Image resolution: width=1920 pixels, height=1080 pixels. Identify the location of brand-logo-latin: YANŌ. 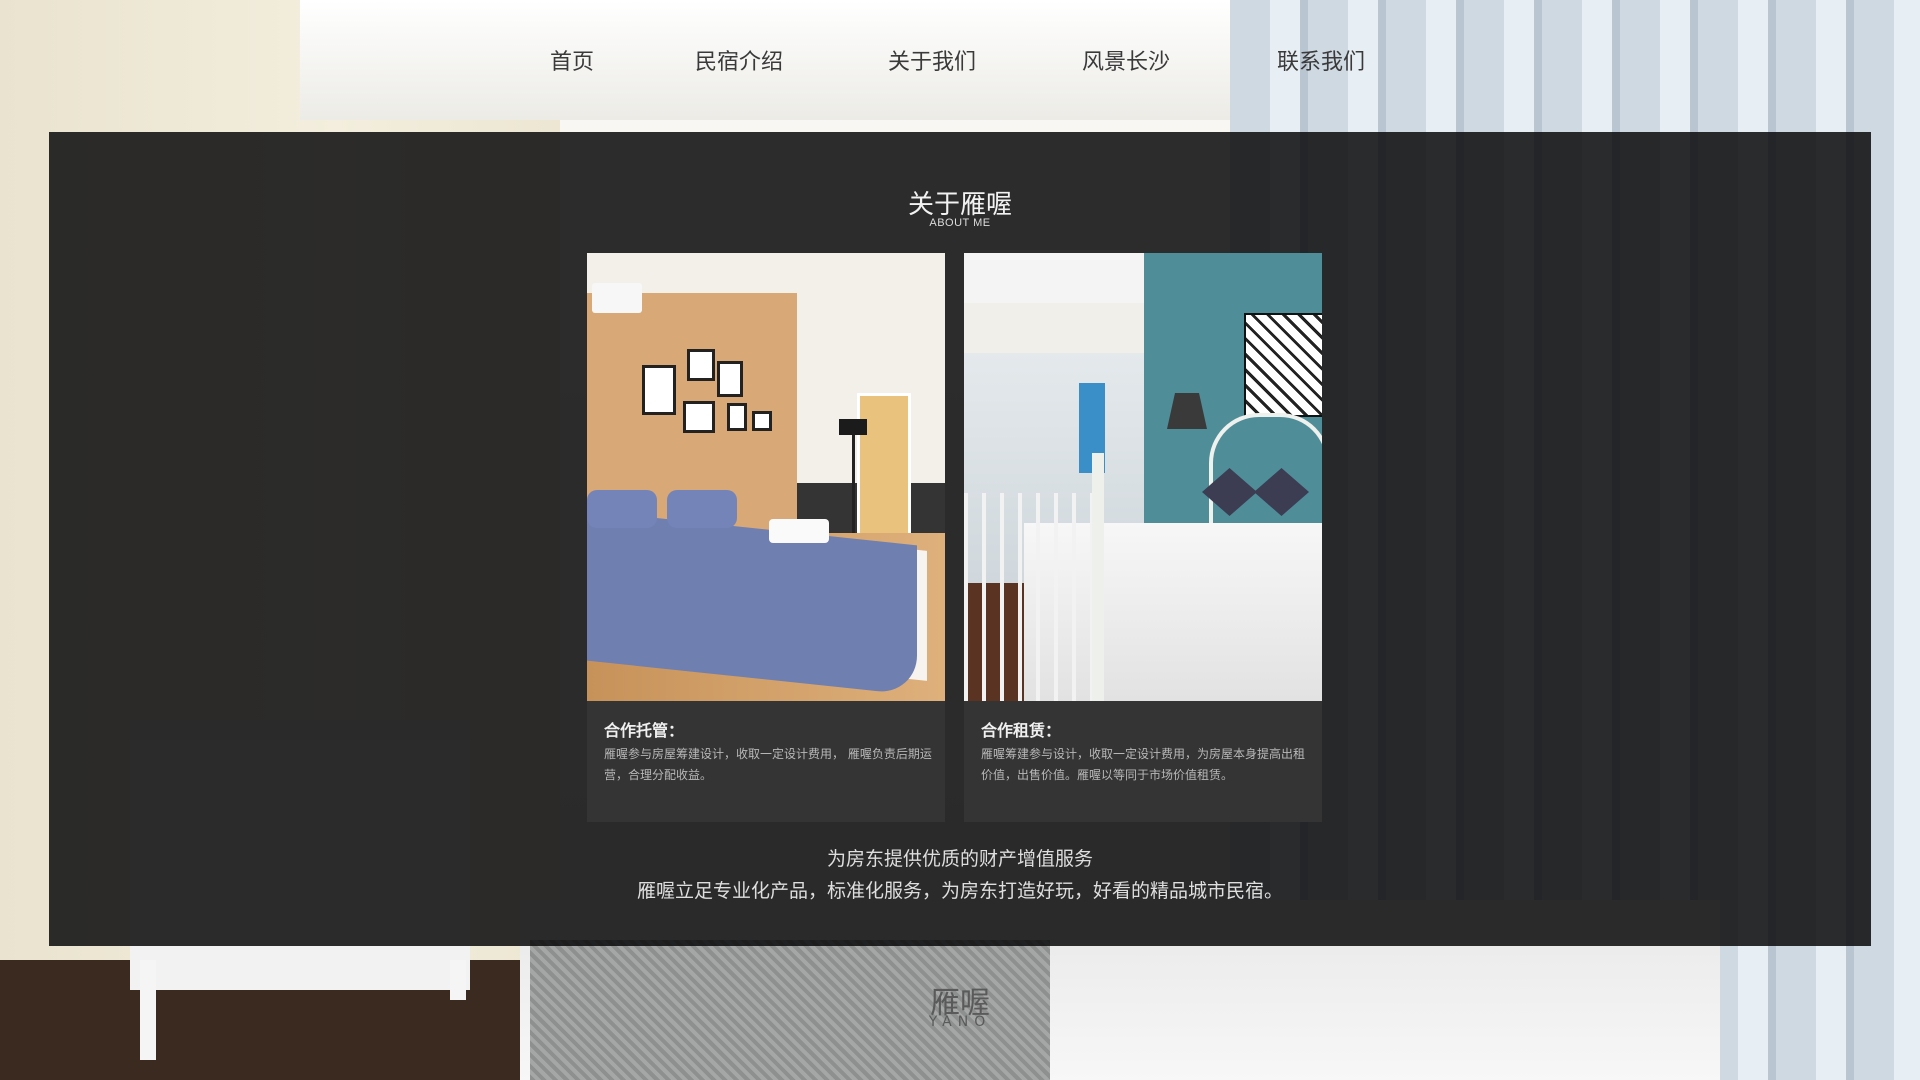
(960, 1022).